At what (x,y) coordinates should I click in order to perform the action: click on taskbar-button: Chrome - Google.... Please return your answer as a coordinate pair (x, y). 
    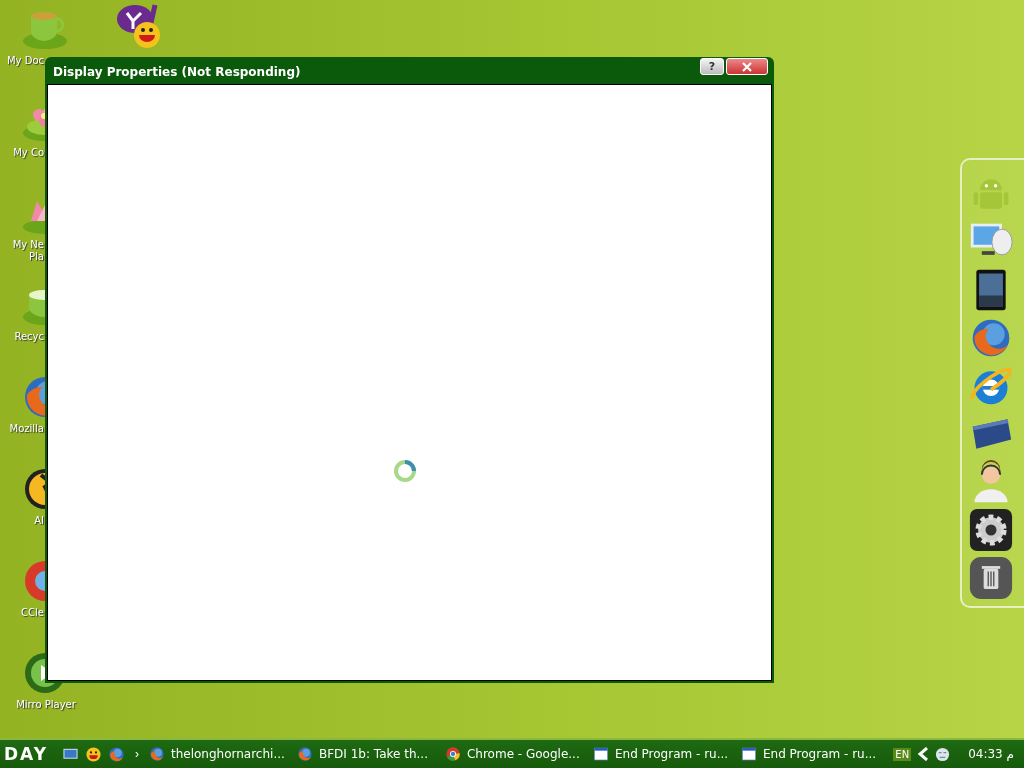
    Looking at the image, I should click on (518, 754).